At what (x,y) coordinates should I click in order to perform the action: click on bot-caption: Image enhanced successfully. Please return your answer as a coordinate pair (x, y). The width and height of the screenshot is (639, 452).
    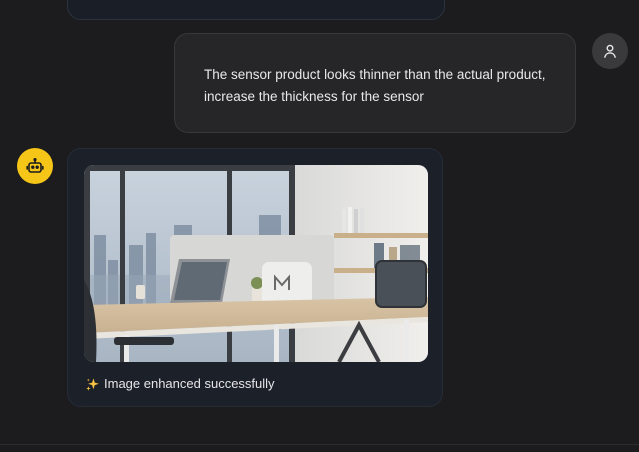
    Looking at the image, I should click on (180, 384).